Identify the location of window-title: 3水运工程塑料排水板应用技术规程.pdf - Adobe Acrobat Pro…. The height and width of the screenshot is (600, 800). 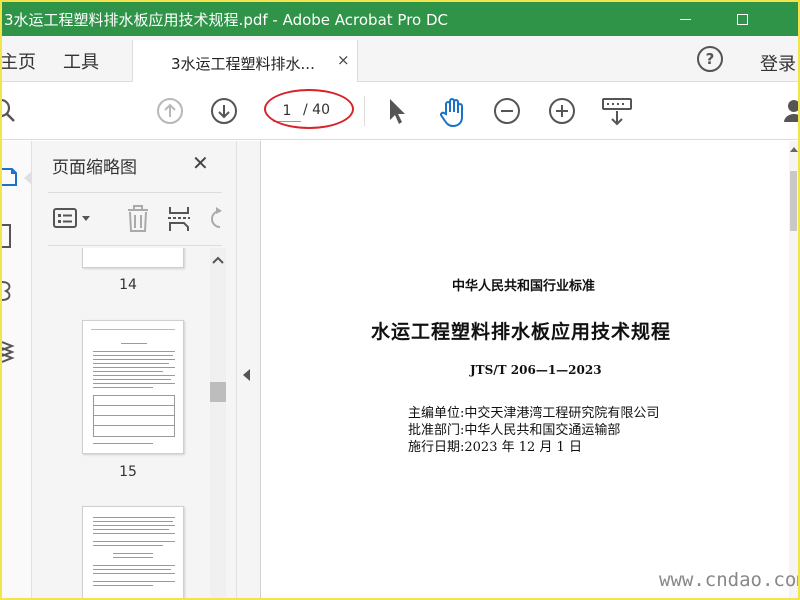
(226, 20).